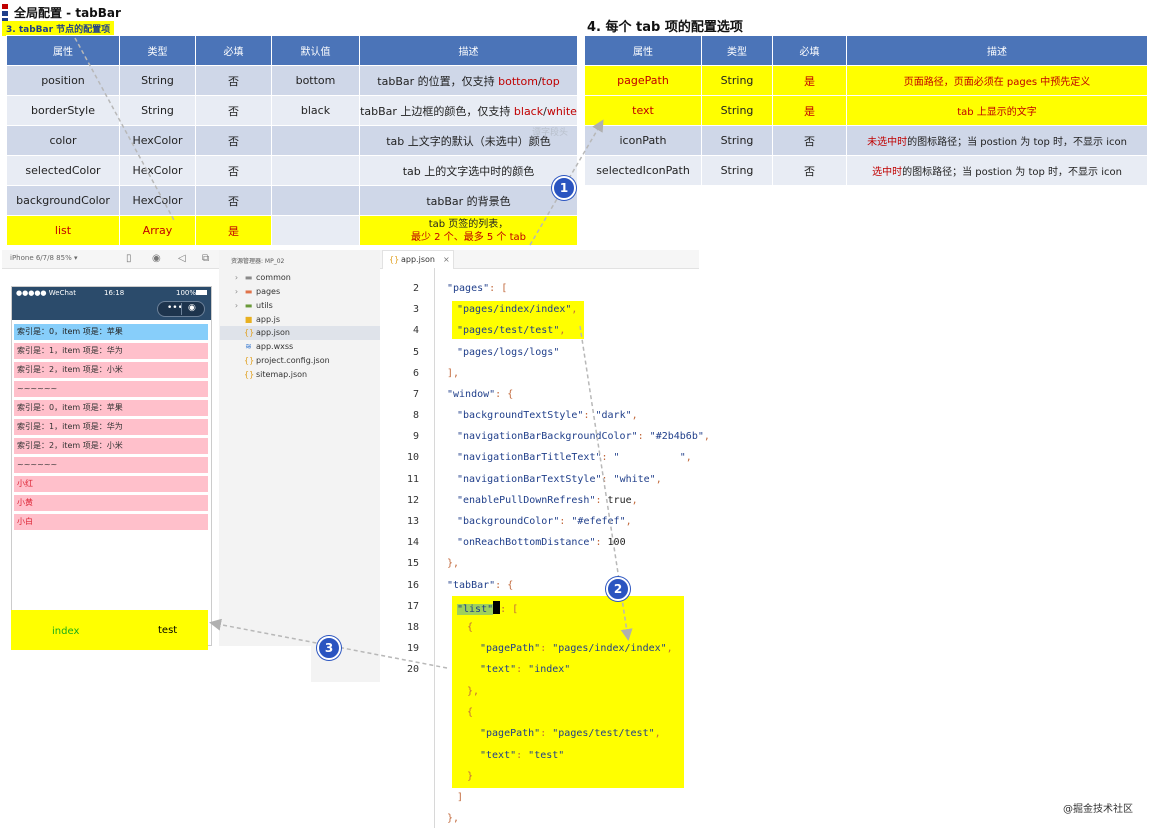 The width and height of the screenshot is (1161, 829). What do you see at coordinates (1098, 809) in the screenshot?
I see `watermark: @掘金技术社区` at bounding box center [1098, 809].